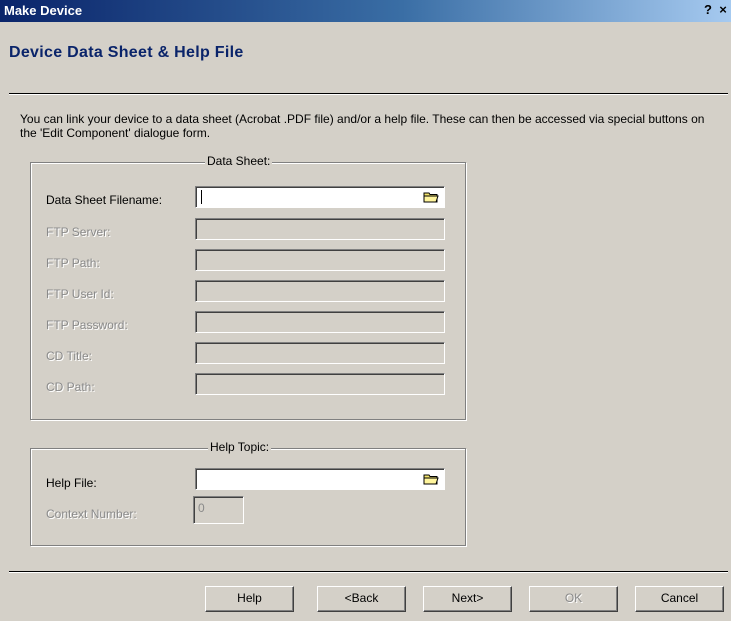 This screenshot has width=731, height=621. Describe the element at coordinates (320, 260) in the screenshot. I see `ftp-path-field` at that location.